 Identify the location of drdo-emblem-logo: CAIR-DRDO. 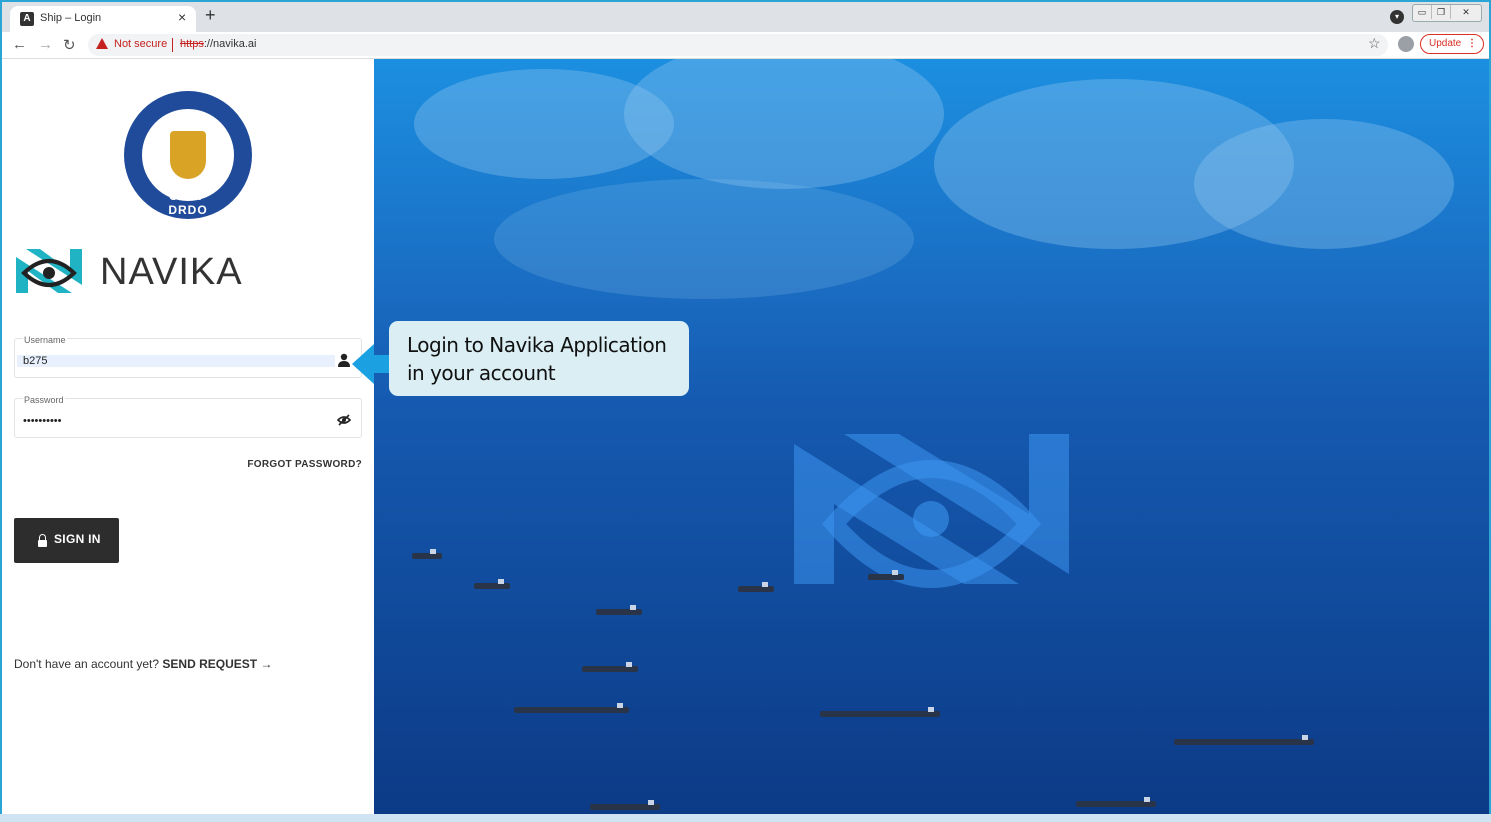
(188, 155).